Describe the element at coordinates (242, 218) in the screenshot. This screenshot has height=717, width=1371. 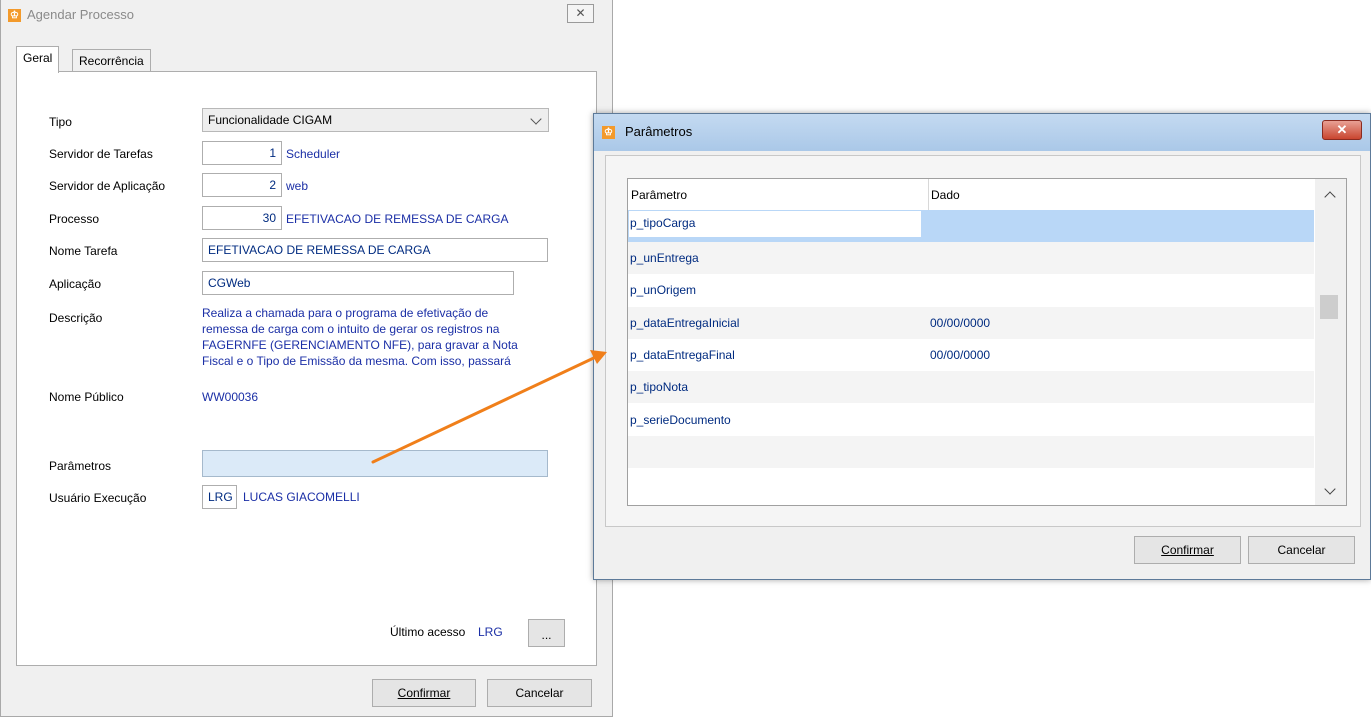
I see `processo-input: 30` at that location.